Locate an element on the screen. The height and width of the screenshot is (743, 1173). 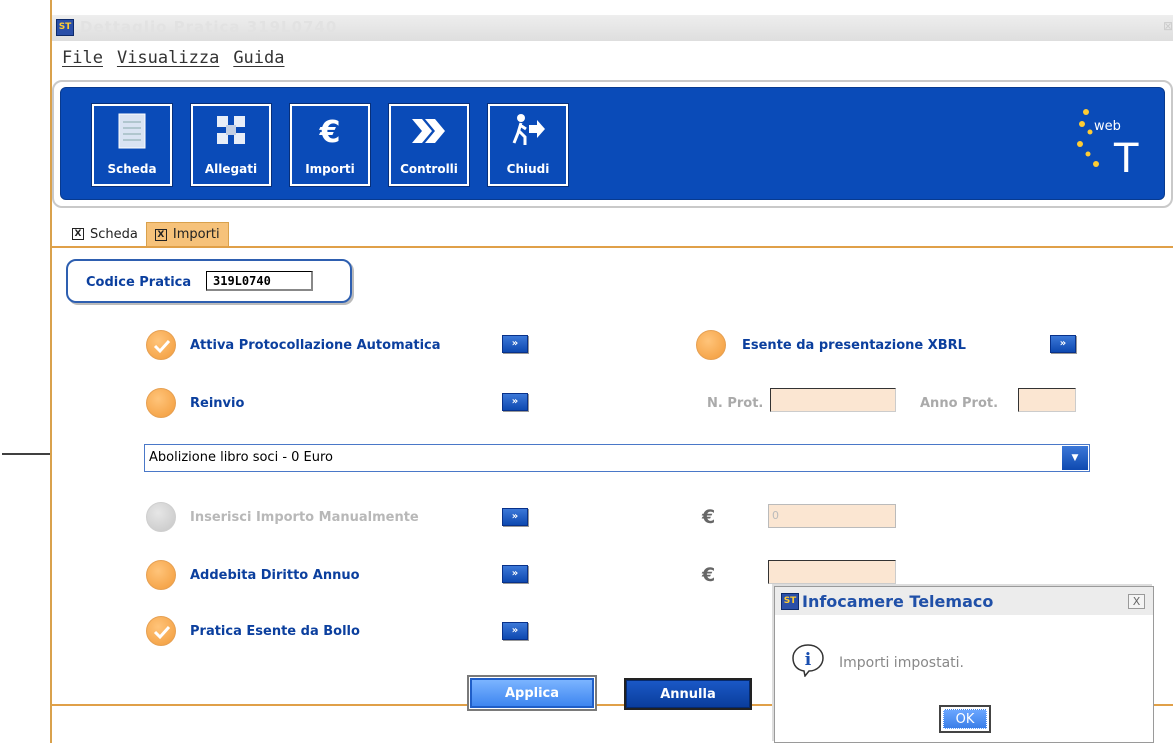
tab-scheda-close-icon: X is located at coordinates (78, 234).